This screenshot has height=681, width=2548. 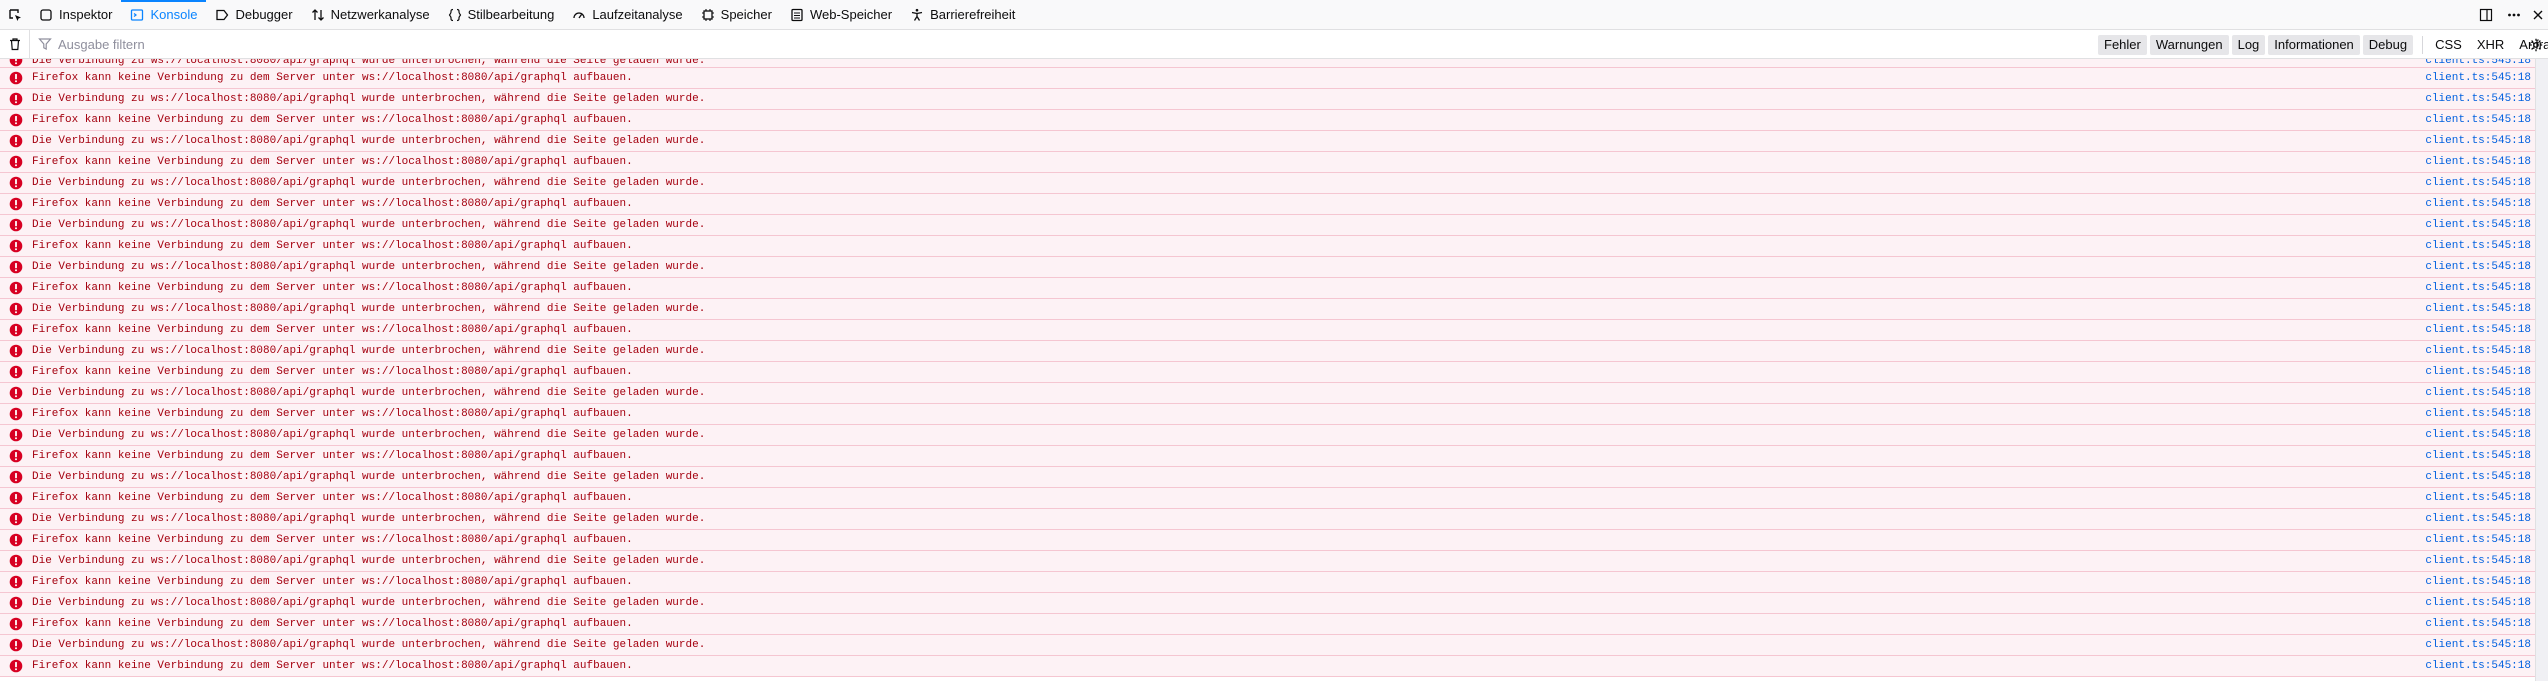 What do you see at coordinates (2122, 44) in the screenshot?
I see `level-filter-fehler: Fehler` at bounding box center [2122, 44].